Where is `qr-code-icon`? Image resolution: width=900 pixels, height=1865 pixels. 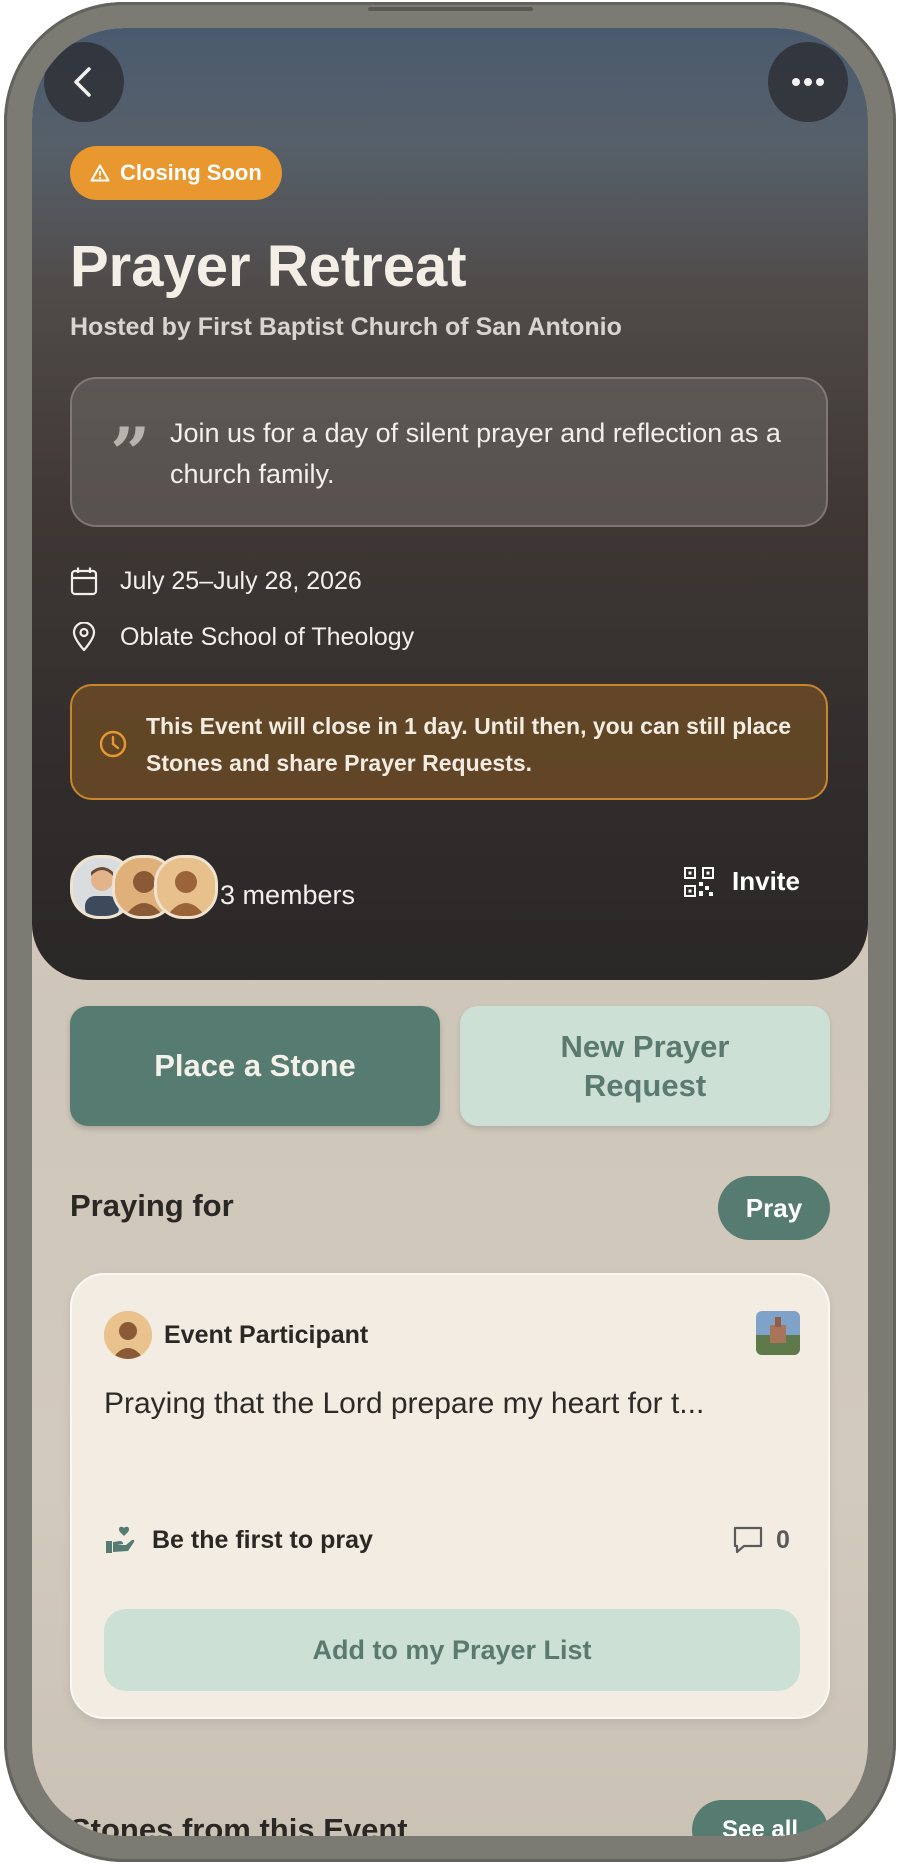 qr-code-icon is located at coordinates (699, 881).